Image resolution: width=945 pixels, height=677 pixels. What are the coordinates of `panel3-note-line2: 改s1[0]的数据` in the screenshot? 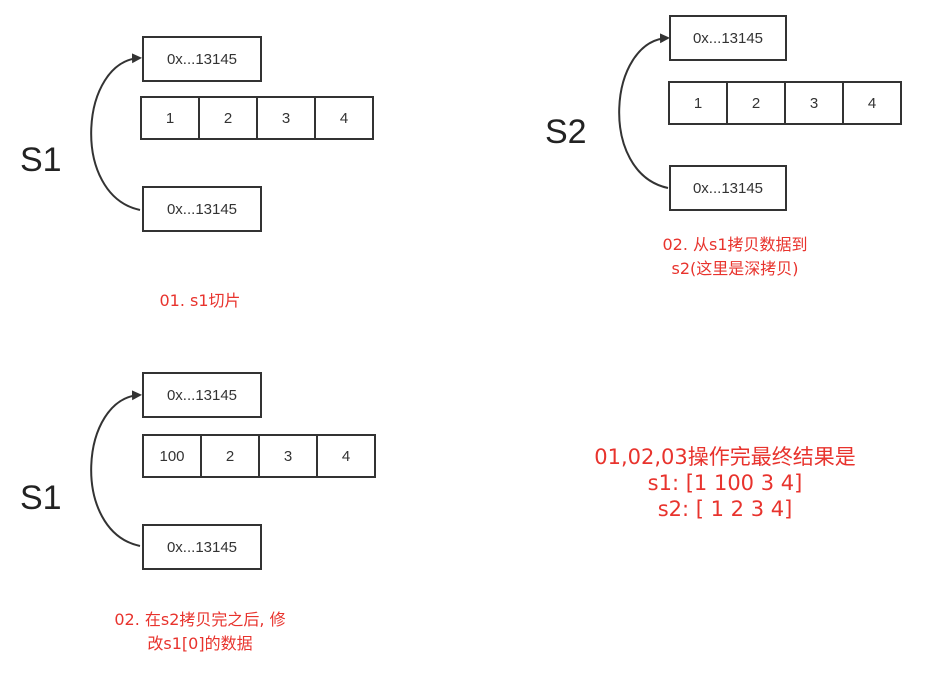 It's located at (200, 643).